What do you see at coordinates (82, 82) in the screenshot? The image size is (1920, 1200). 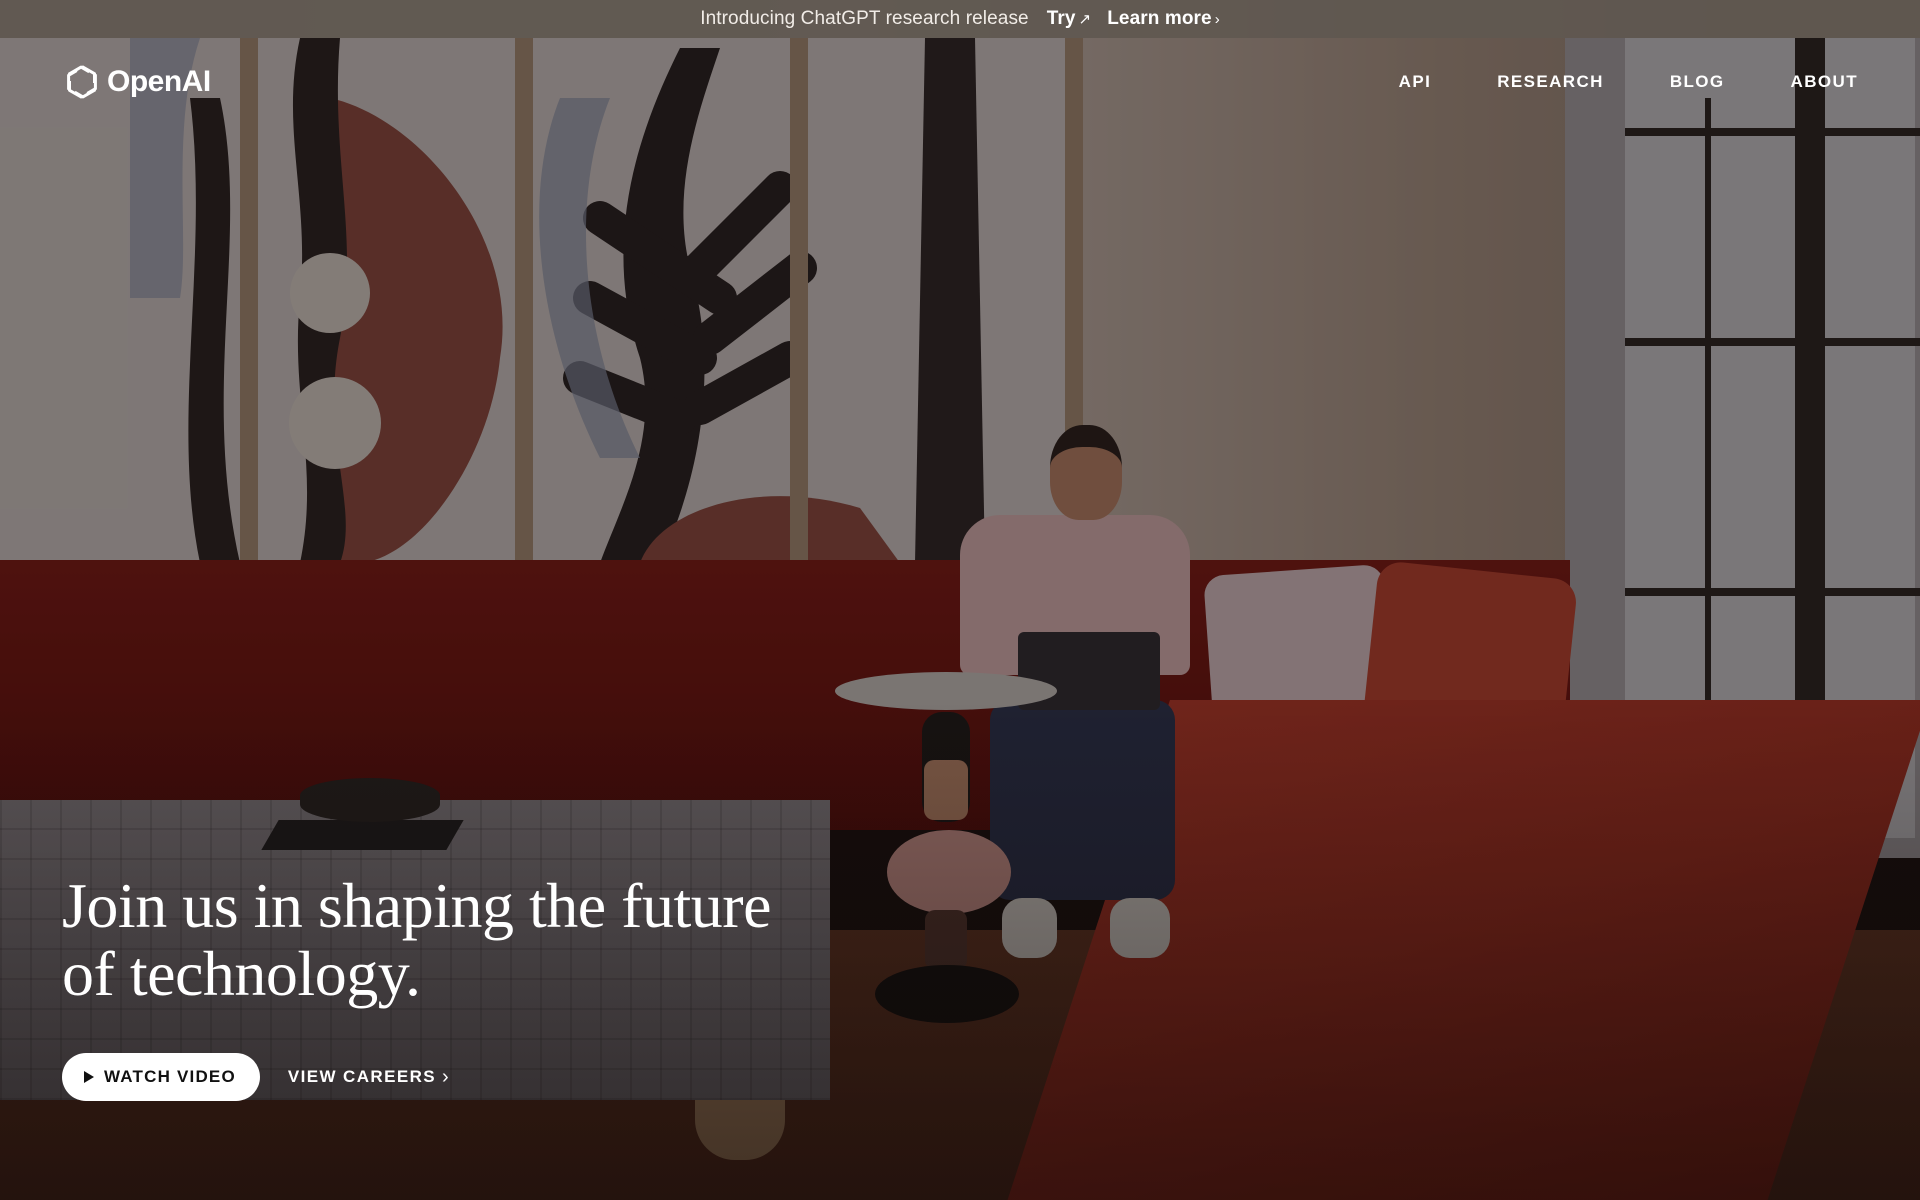 I see `openai-logo-icon` at bounding box center [82, 82].